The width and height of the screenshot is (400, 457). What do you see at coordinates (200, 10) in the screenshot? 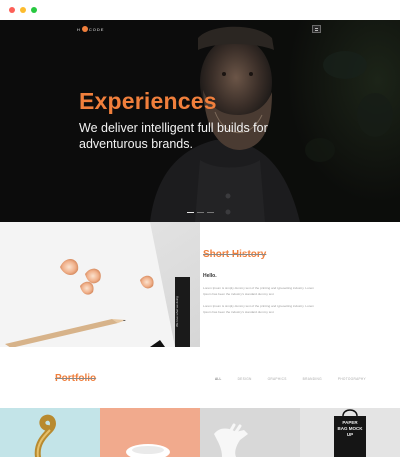
I see `window-chrome` at bounding box center [200, 10].